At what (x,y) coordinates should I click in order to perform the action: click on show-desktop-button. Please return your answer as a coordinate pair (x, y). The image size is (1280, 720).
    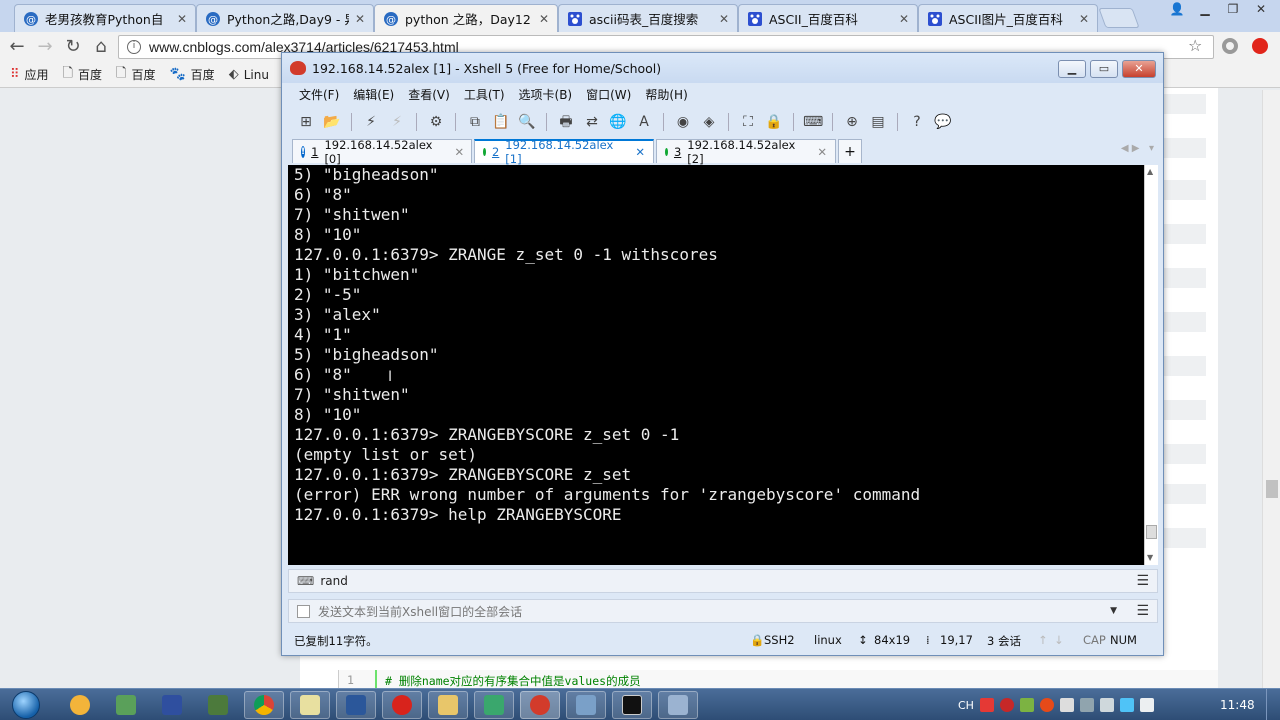
    Looking at the image, I should click on (1273, 704).